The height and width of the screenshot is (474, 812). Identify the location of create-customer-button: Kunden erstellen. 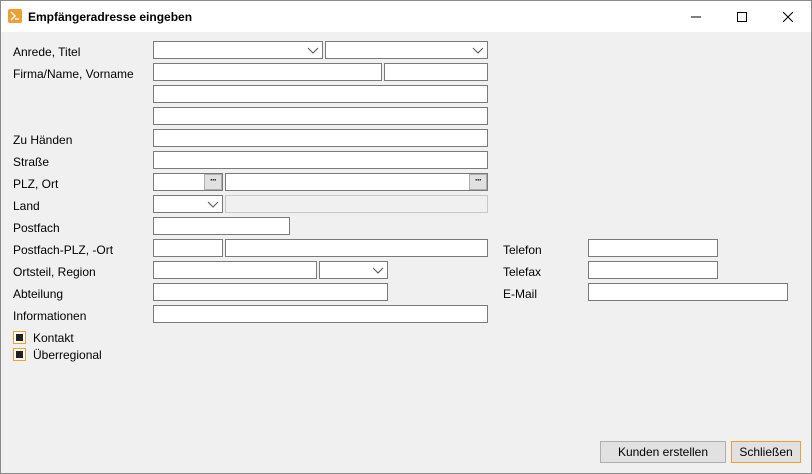
(663, 452).